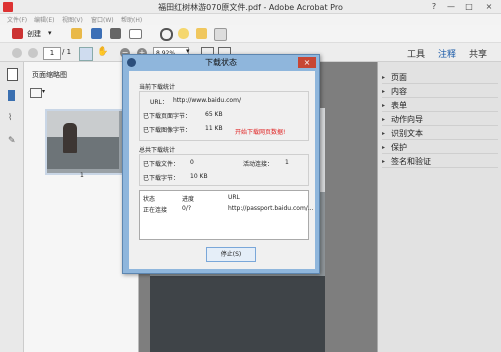 The height and width of the screenshot is (352, 501). What do you see at coordinates (10, 118) in the screenshot?
I see `attachments-paperclip-icon: ⌇` at bounding box center [10, 118].